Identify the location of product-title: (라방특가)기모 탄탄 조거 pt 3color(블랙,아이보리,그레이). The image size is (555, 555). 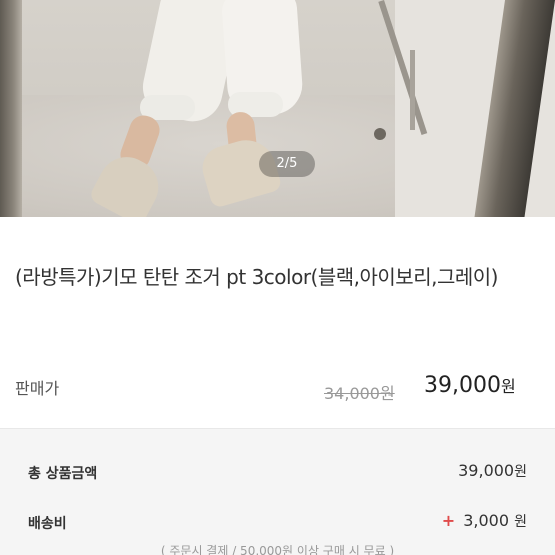
(256, 277).